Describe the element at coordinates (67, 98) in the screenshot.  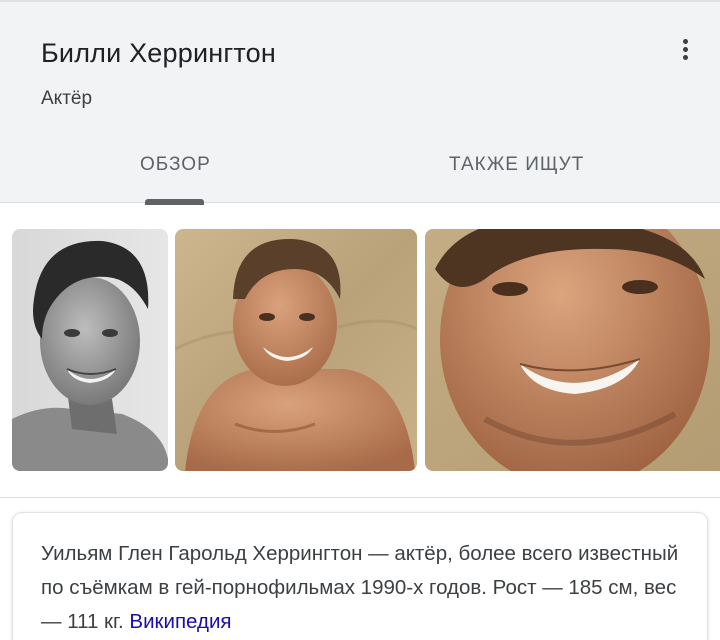
I see `entity-subtitle: Актёр` at that location.